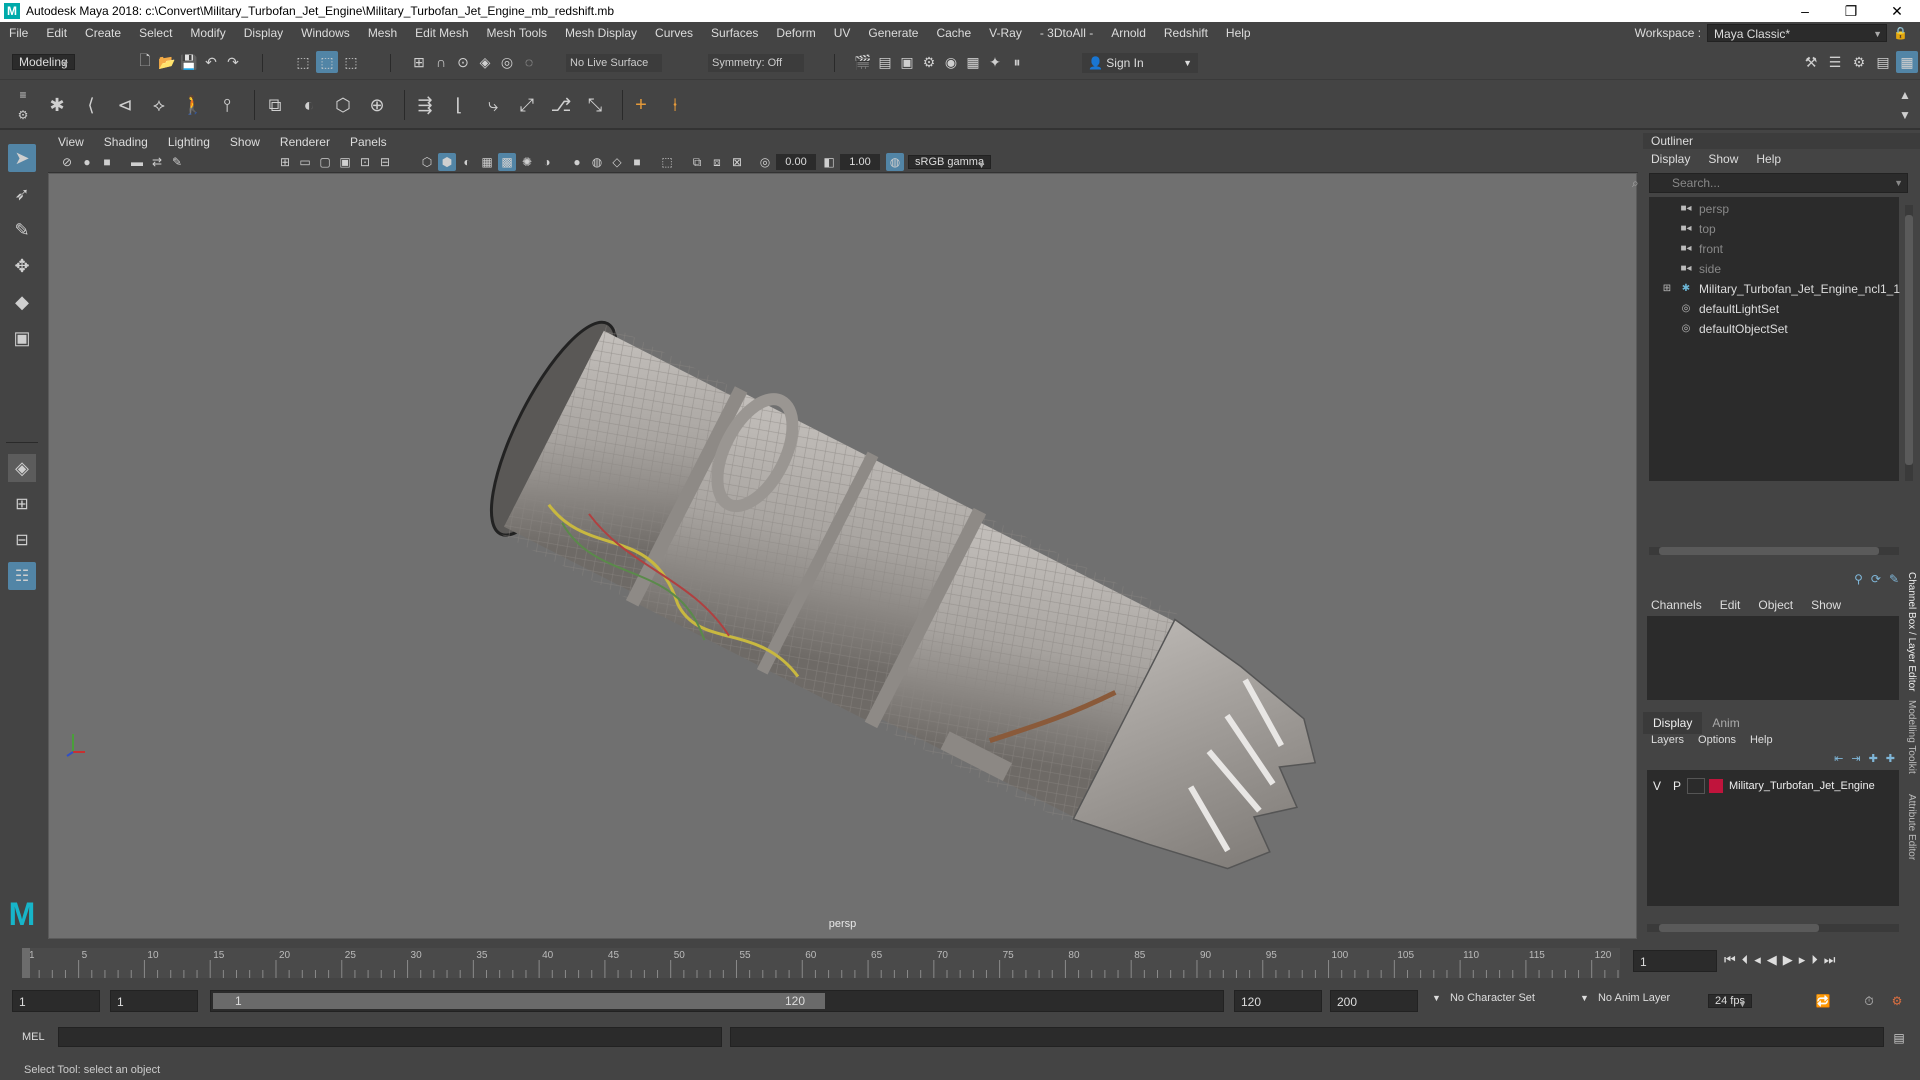 Image resolution: width=1920 pixels, height=1080 pixels. I want to click on pause-icon: ⏸, so click(1017, 62).